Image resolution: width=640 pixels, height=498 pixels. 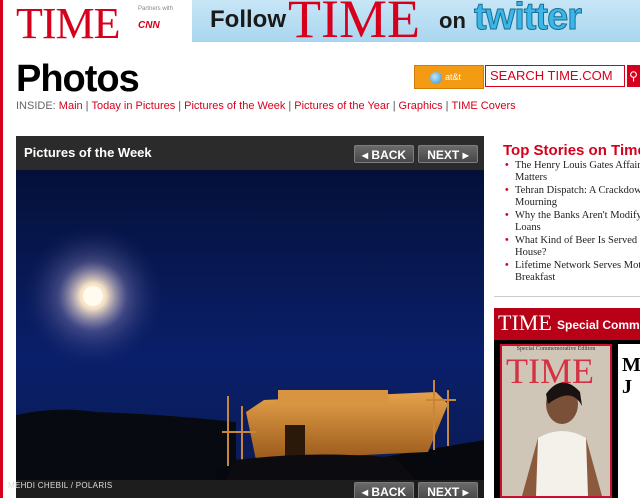 I want to click on story-line: Tehran Dispatch: A Crackdown, so click(x=577, y=190).